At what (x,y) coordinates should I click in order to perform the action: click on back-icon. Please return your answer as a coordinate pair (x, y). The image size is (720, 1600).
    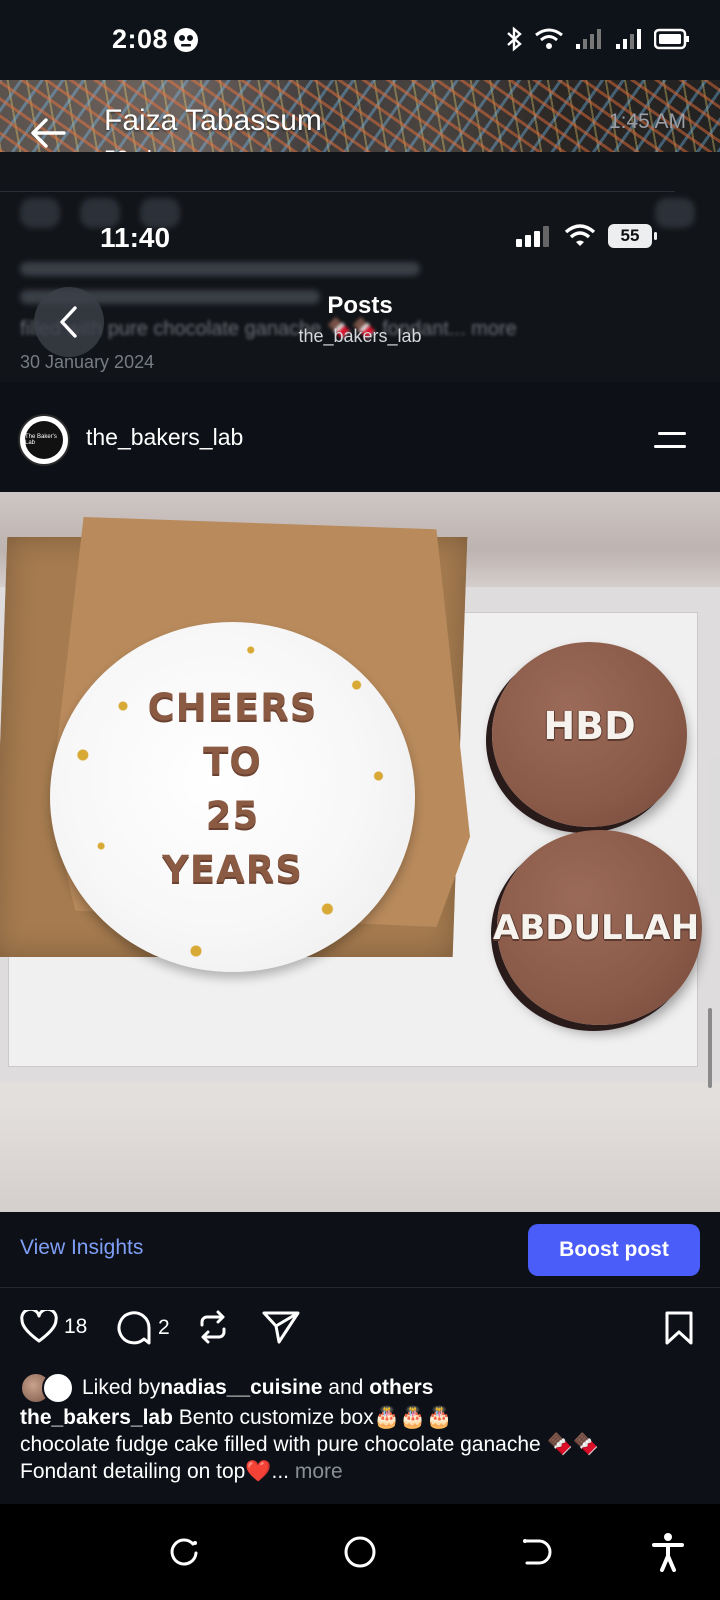
    Looking at the image, I should click on (537, 1552).